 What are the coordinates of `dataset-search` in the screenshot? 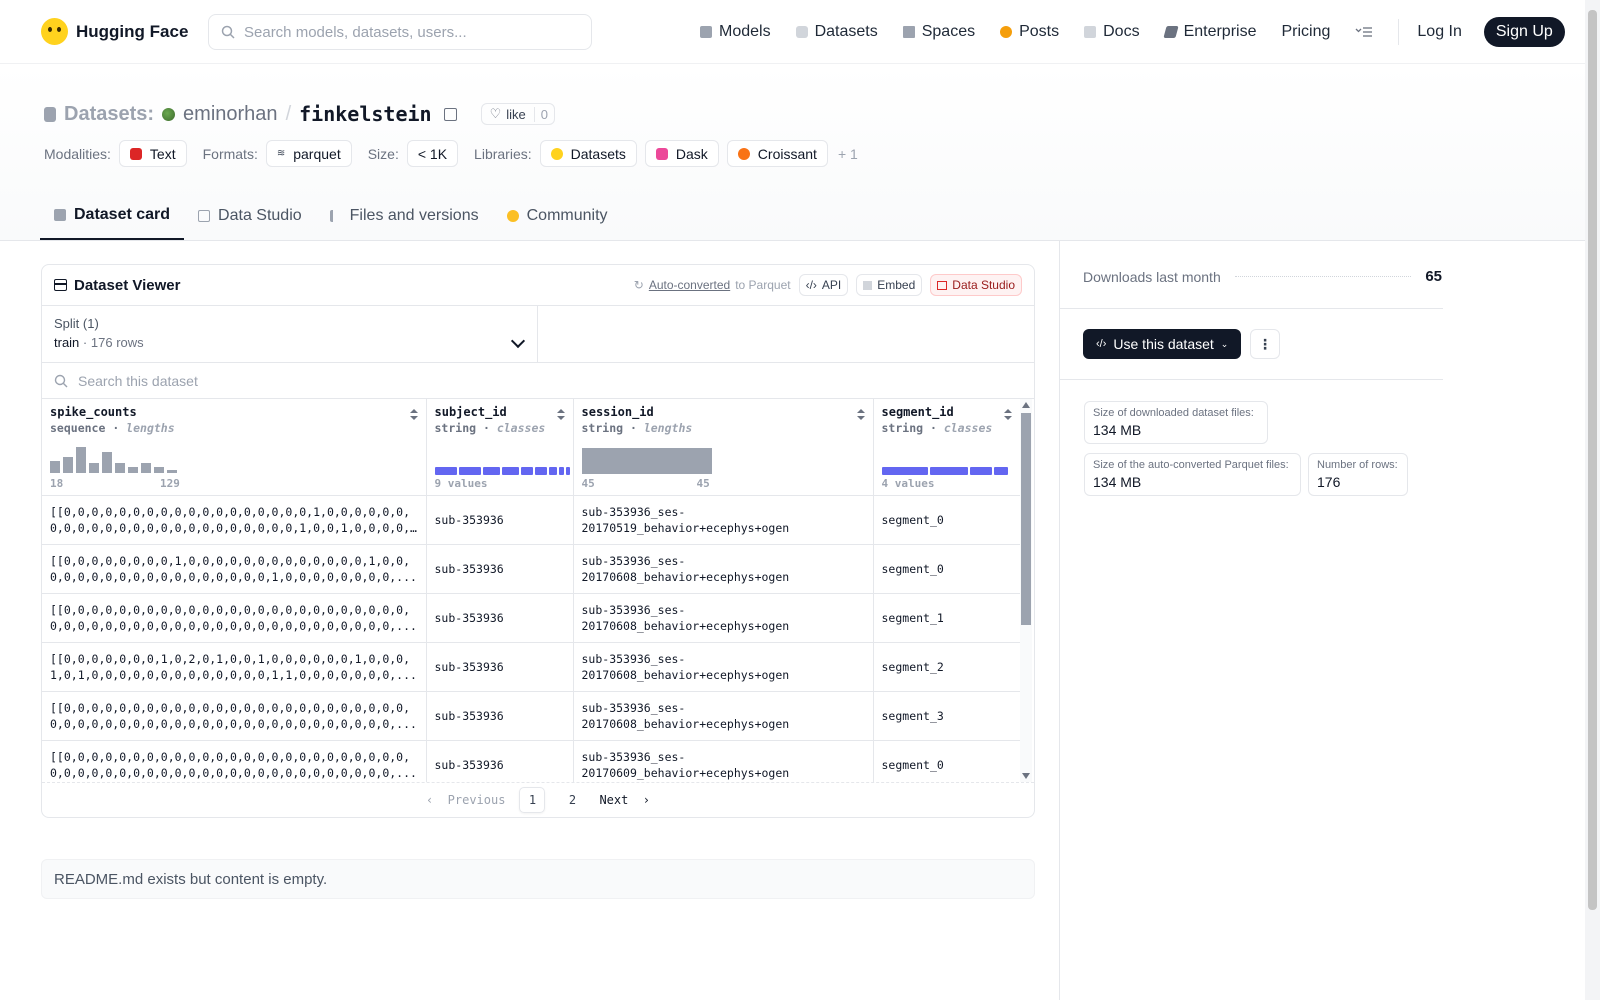 It's located at (538, 381).